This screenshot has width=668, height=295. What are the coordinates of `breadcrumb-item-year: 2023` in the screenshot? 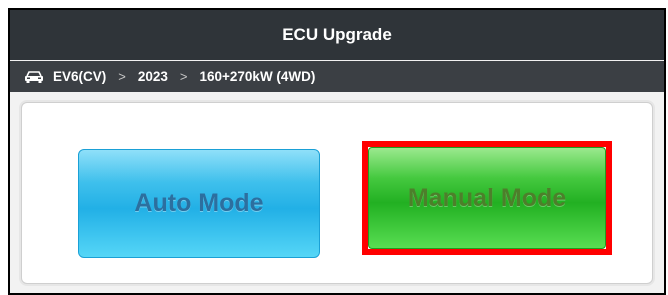 It's located at (153, 76).